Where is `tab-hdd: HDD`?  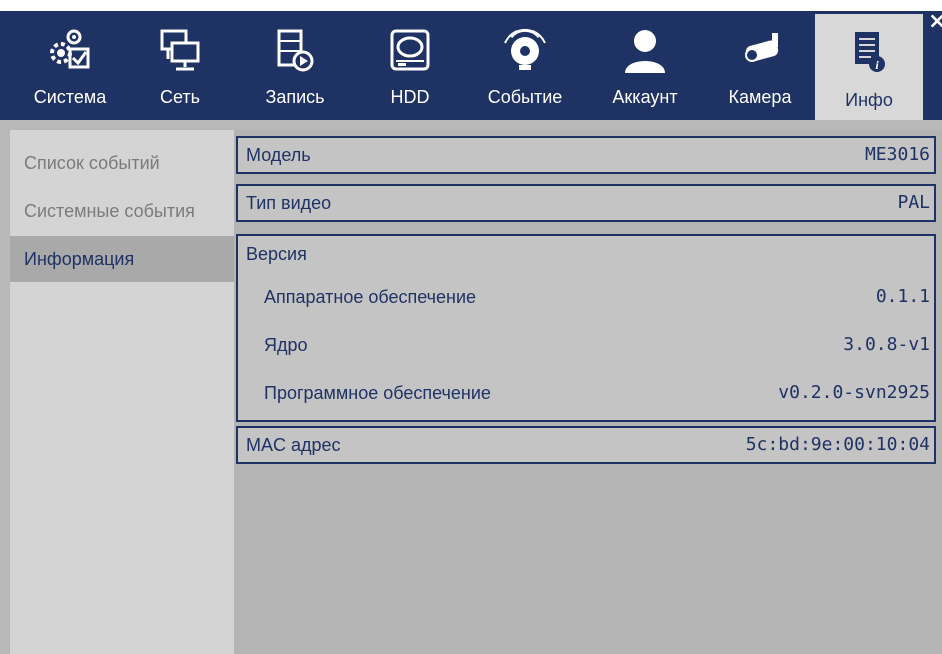
tab-hdd: HDD is located at coordinates (410, 65).